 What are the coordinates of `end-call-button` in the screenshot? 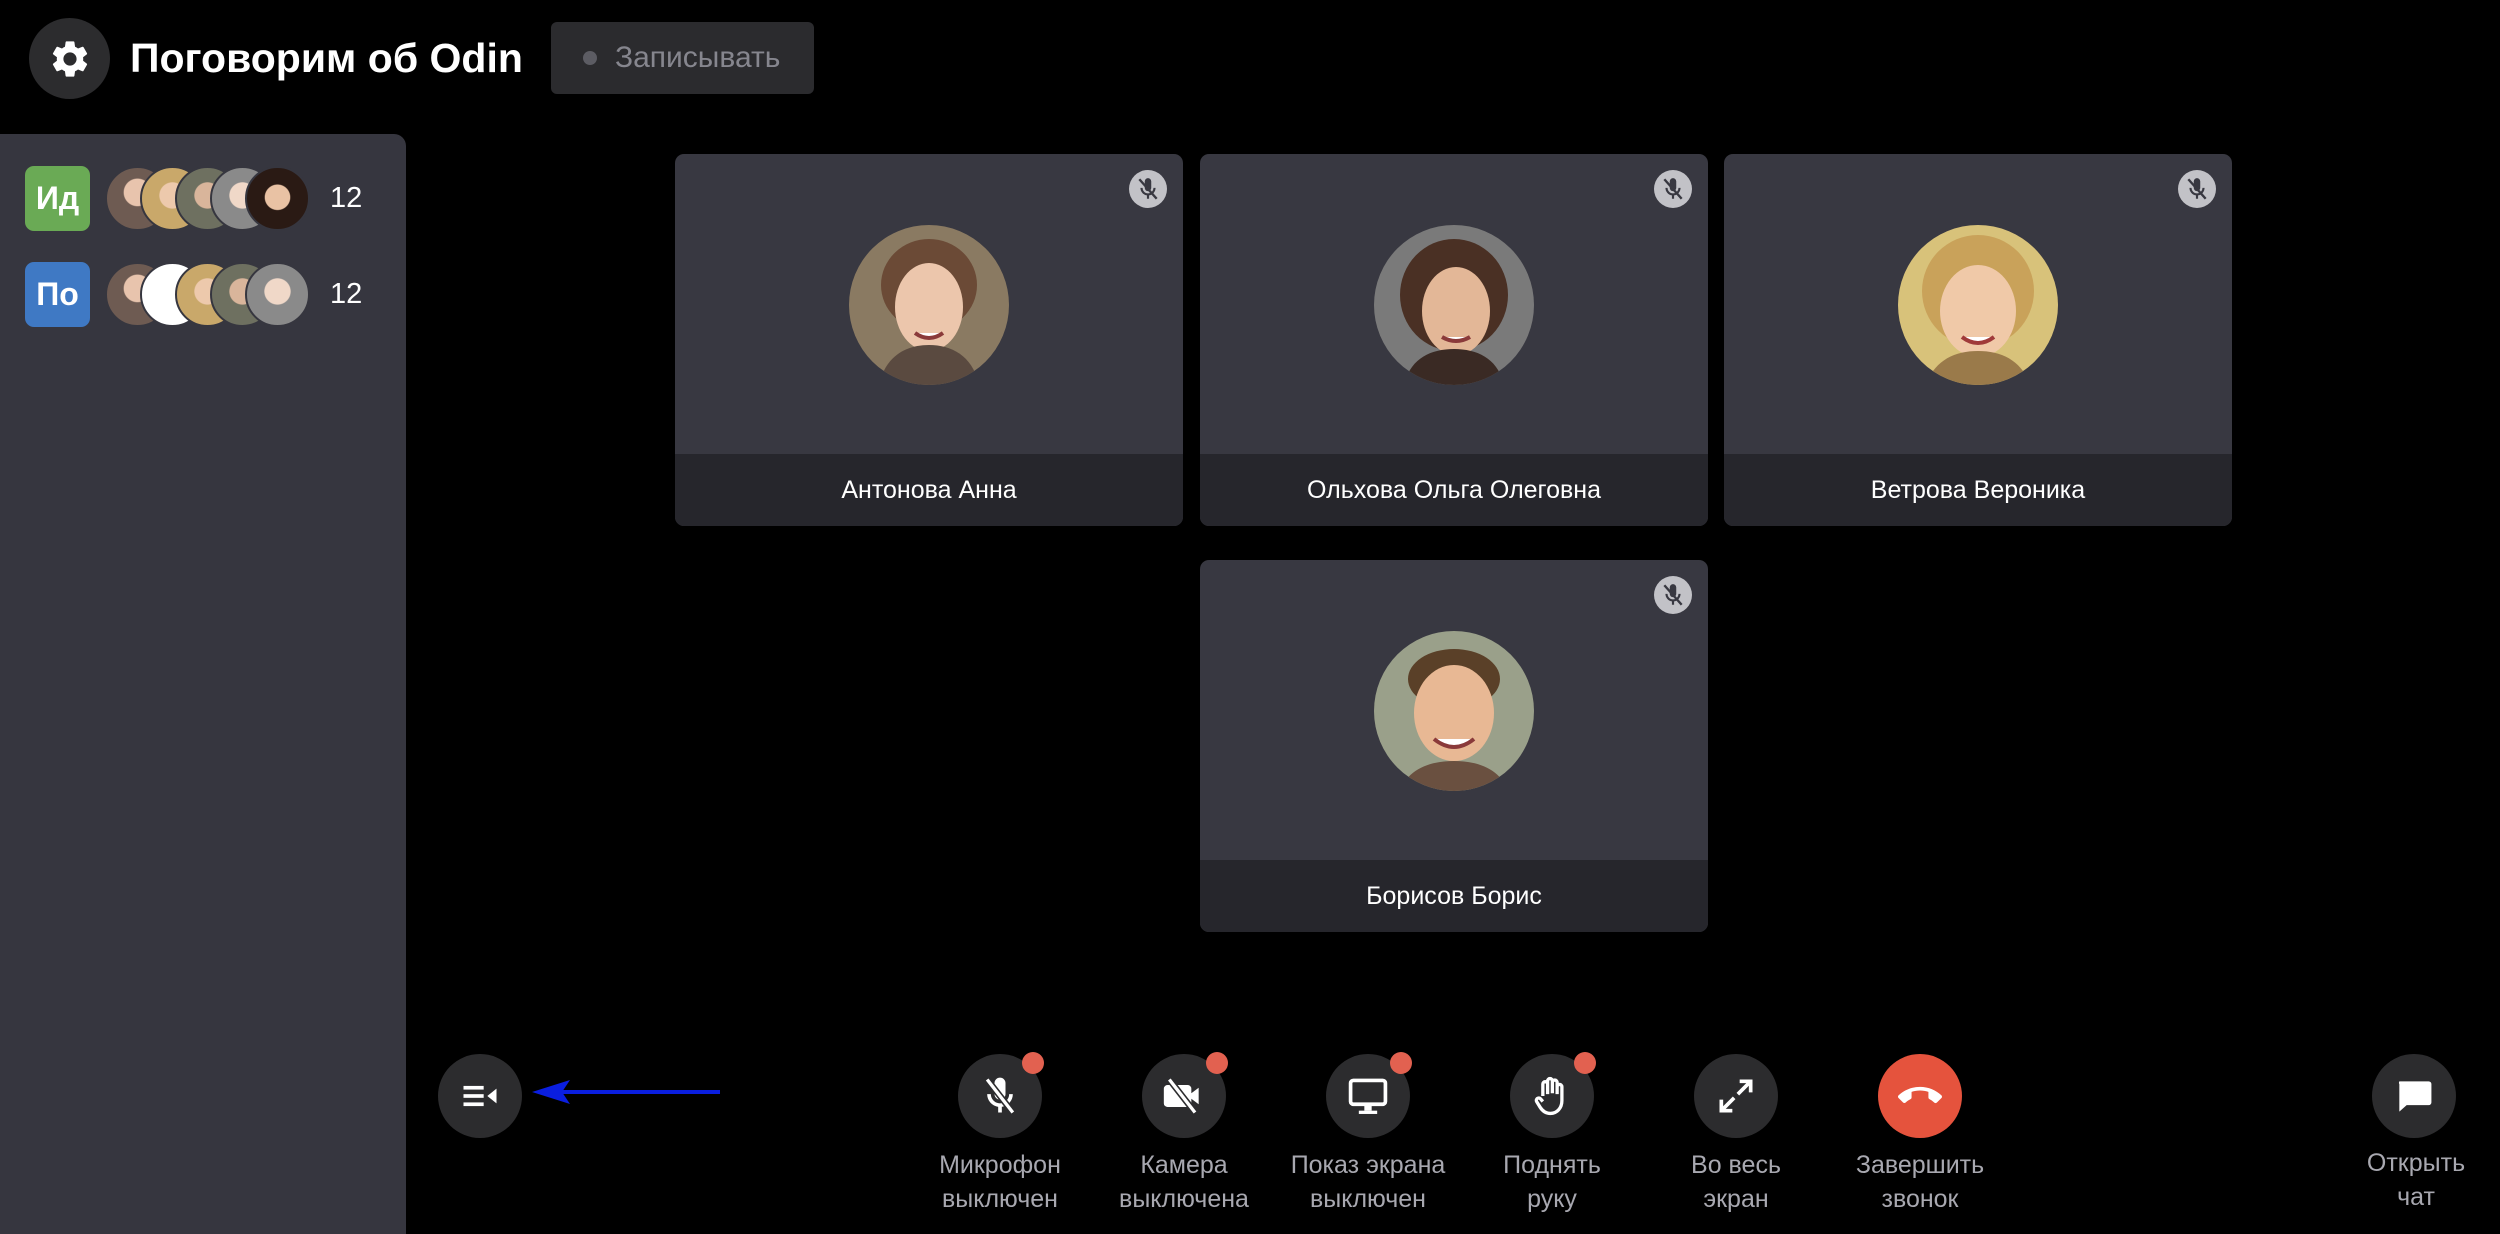 It's located at (1920, 1096).